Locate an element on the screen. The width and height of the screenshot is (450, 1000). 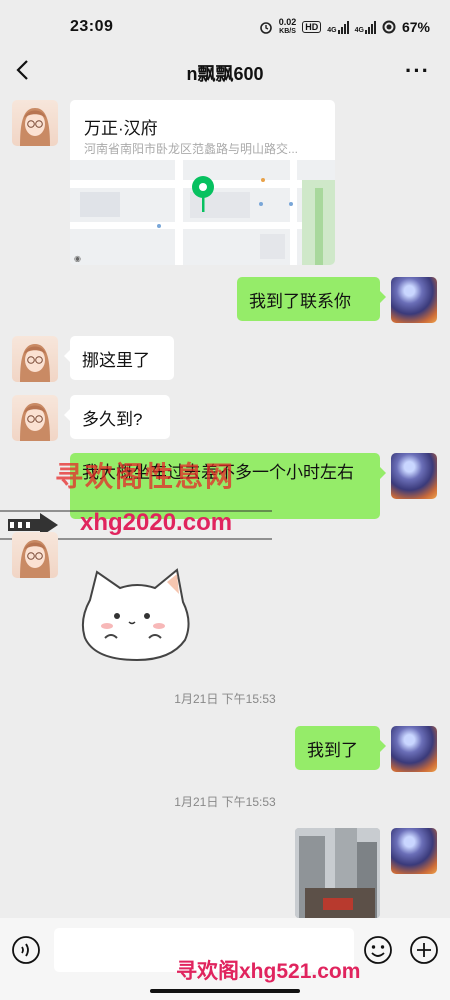
map-pin-icon is located at coordinates (203, 194).